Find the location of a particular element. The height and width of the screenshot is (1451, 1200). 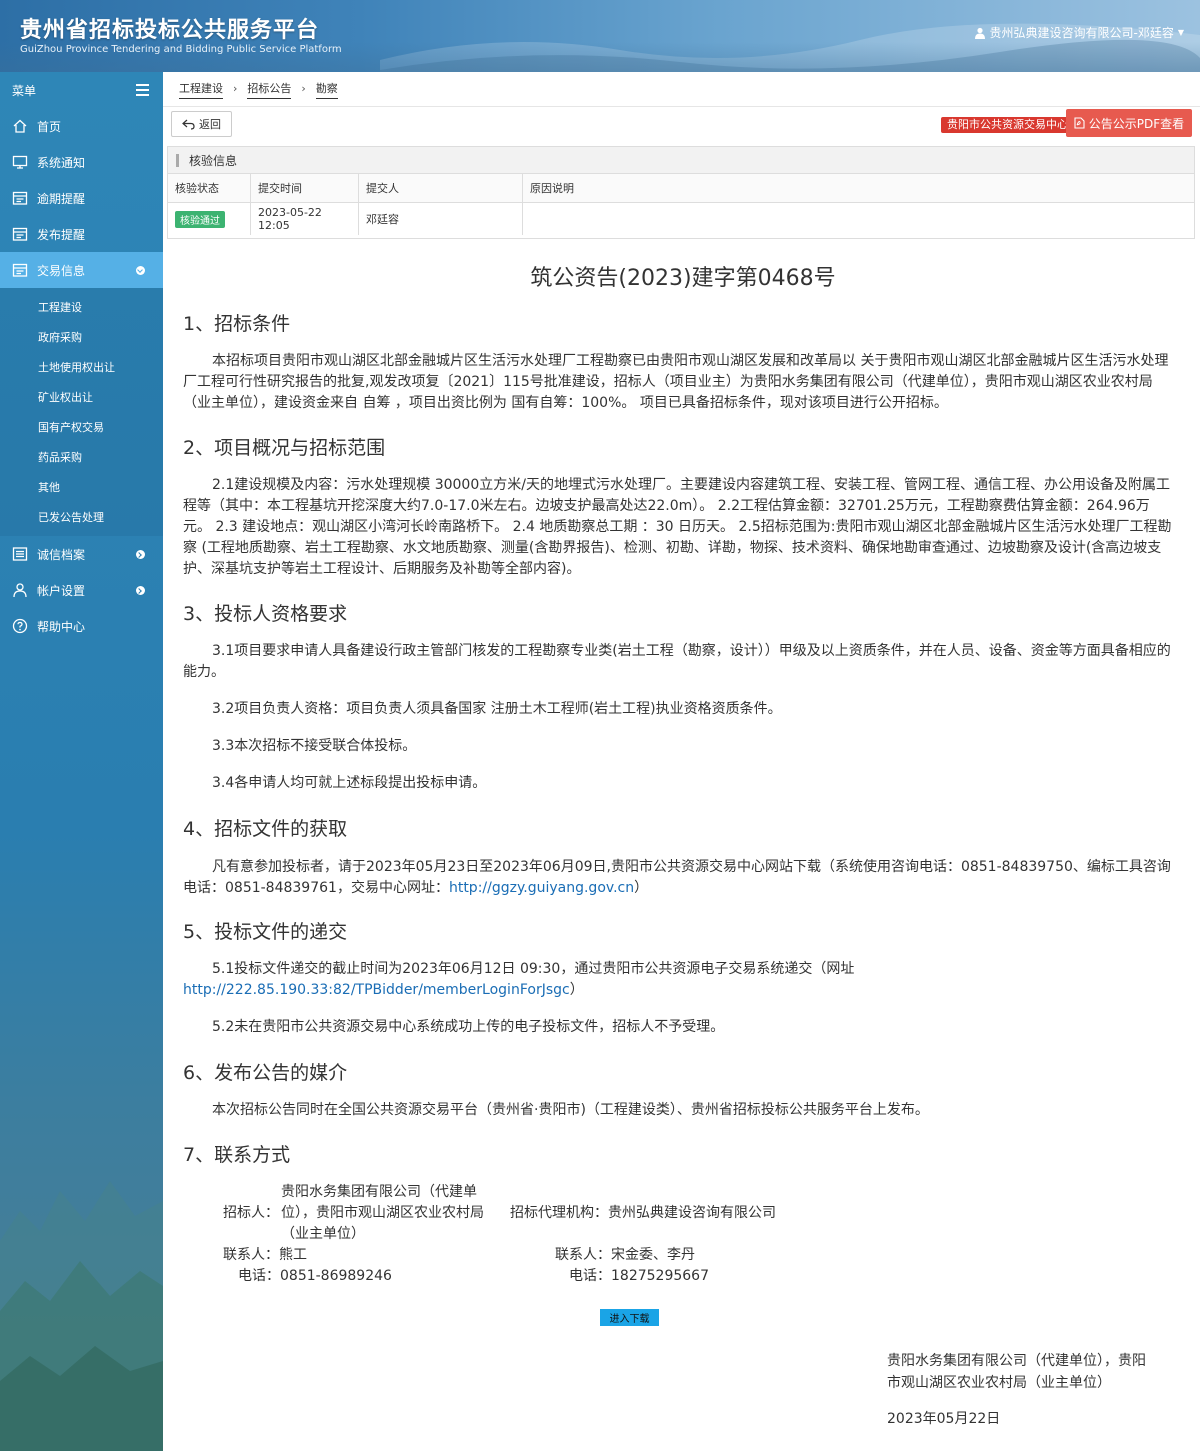

back-icon is located at coordinates (188, 124).